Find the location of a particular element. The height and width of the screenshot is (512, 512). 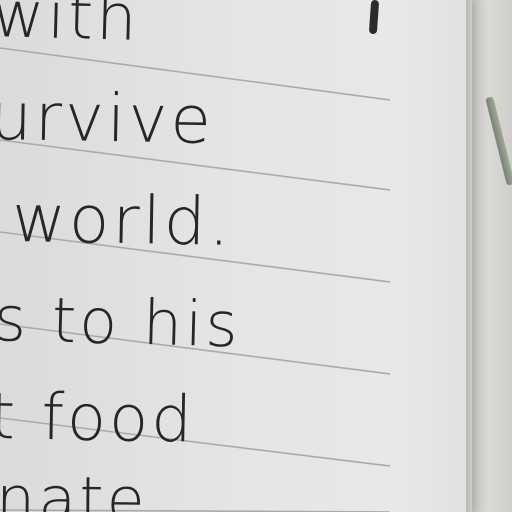

handwritten-line-1: with is located at coordinates (70, 28).